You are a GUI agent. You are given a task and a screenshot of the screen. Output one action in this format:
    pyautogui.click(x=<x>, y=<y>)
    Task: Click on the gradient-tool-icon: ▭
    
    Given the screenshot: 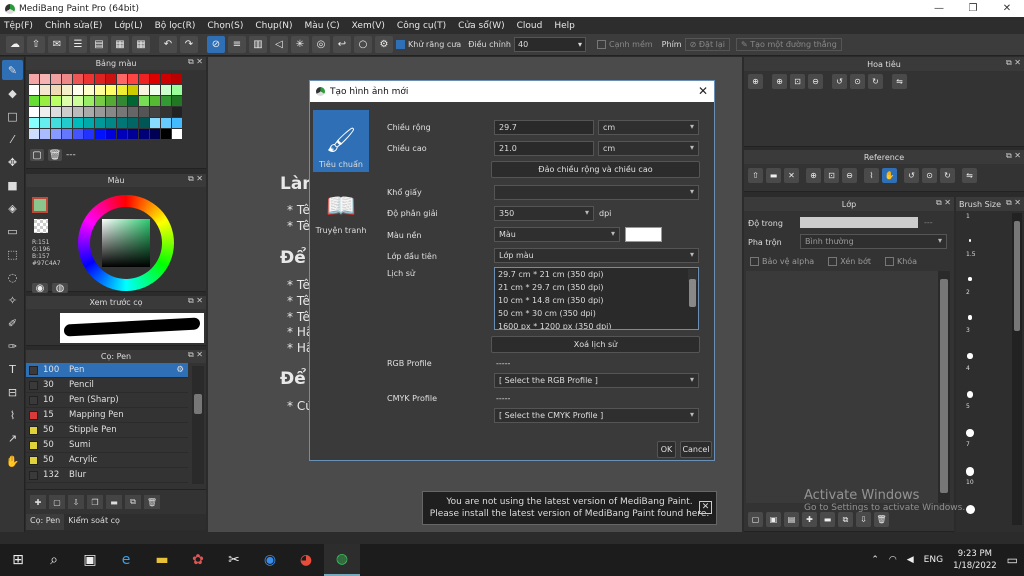 What is the action you would take?
    pyautogui.click(x=12, y=231)
    